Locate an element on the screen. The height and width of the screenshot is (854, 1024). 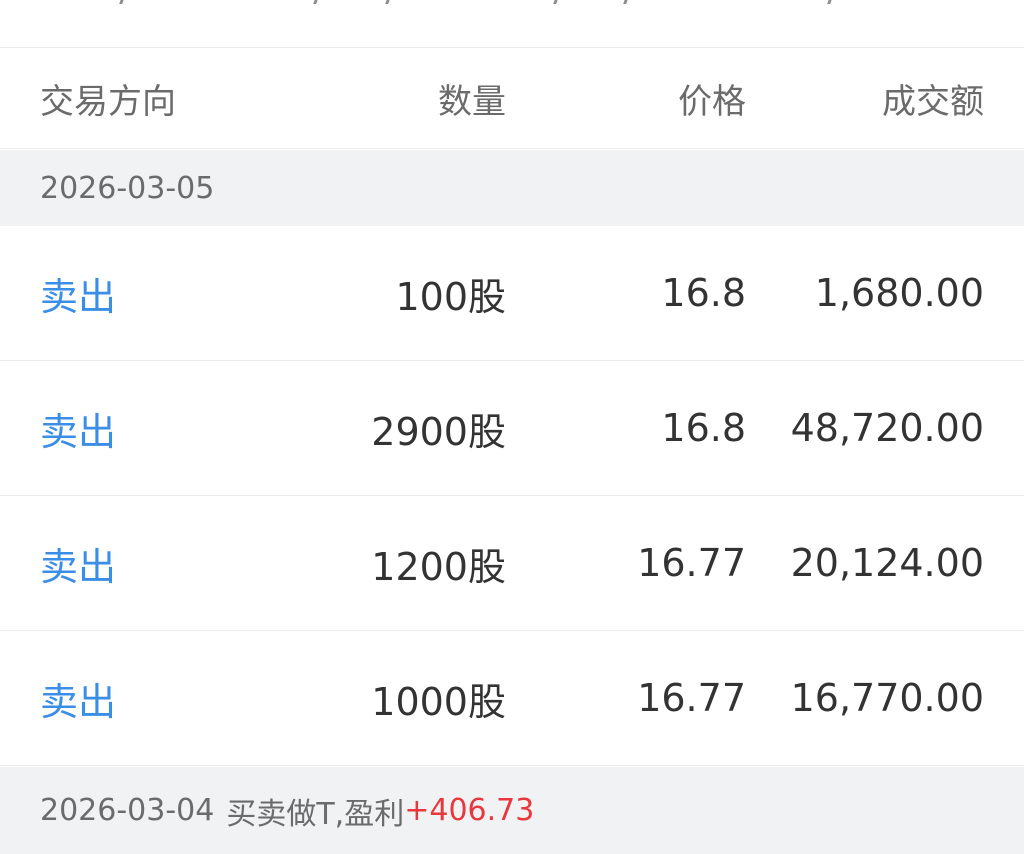
trade-amount: 20,124.00 is located at coordinates (887, 563).